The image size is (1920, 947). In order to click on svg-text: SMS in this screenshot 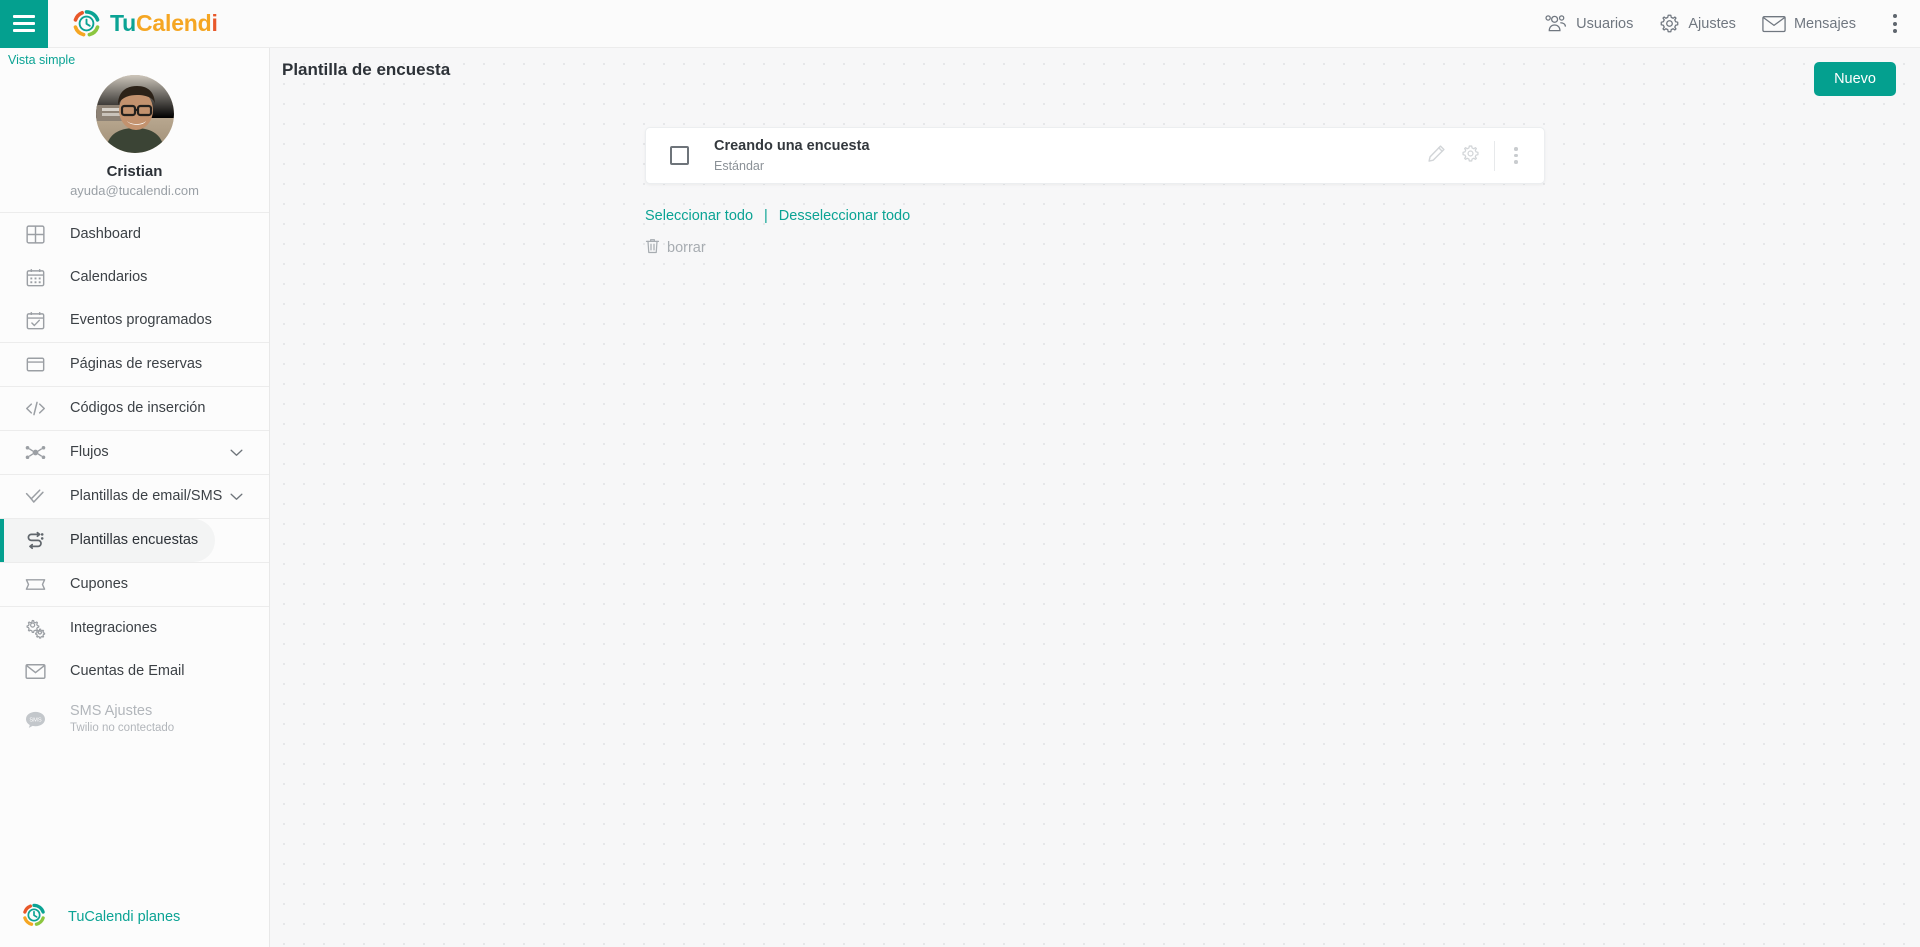, I will do `click(35, 720)`.